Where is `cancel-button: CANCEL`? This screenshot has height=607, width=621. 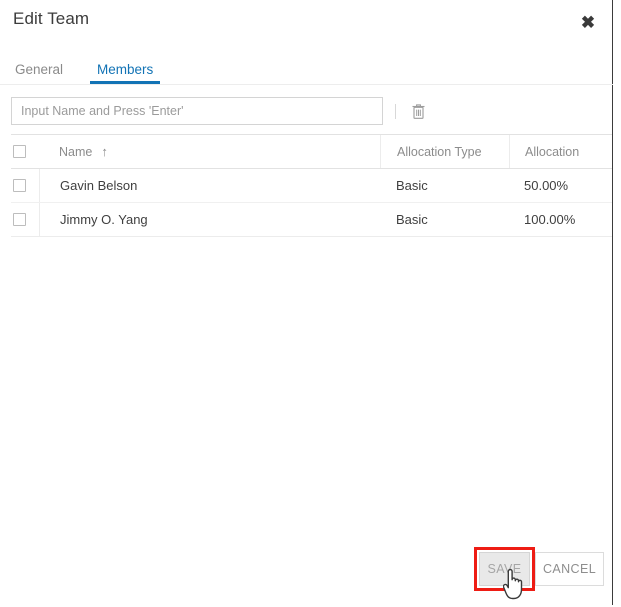
cancel-button: CANCEL is located at coordinates (569, 569).